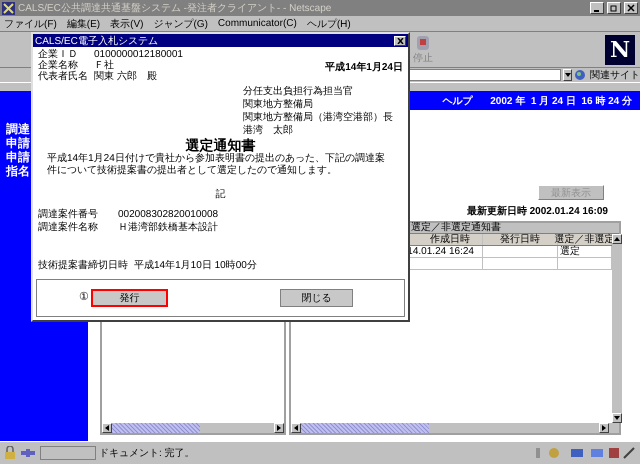 The height and width of the screenshot is (464, 640). I want to click on caret-icon, so click(567, 75).